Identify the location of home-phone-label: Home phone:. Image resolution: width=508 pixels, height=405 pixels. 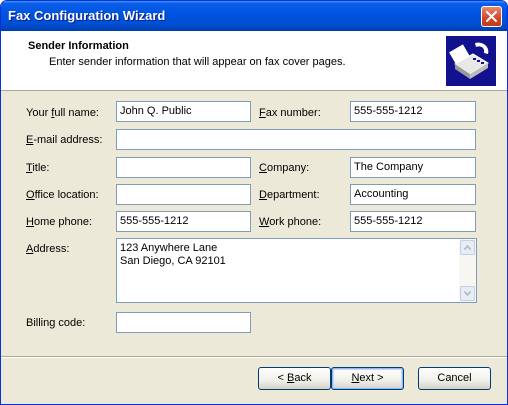
(59, 222).